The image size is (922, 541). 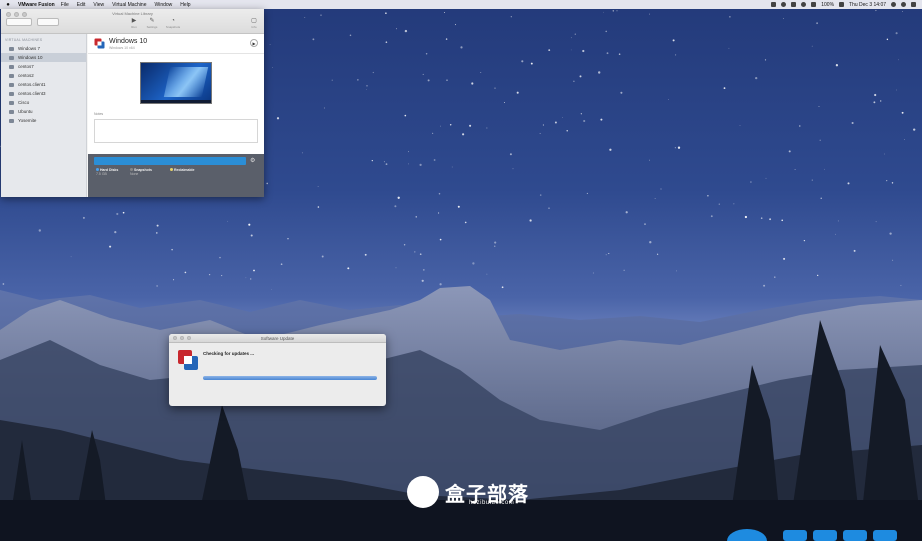 I want to click on hard-disk-legend-dot, so click(x=97, y=169).